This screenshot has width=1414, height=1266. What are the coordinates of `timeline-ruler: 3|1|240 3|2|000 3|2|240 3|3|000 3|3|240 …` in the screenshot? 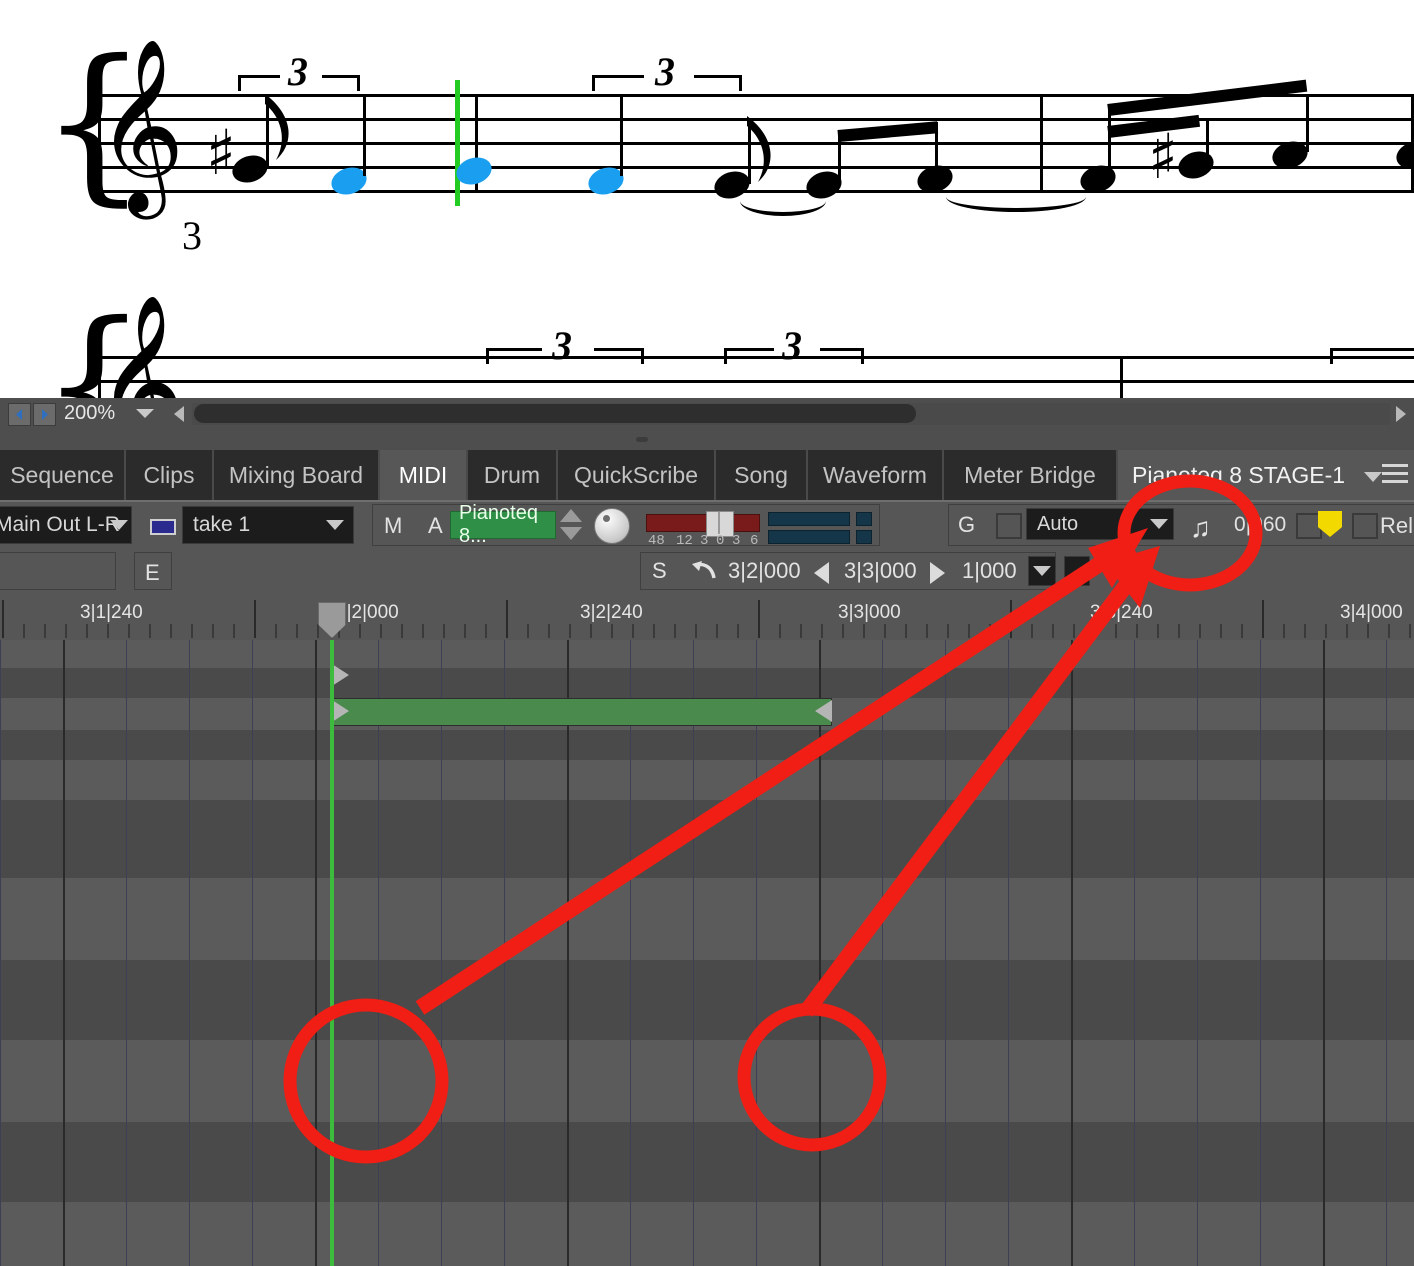 It's located at (707, 619).